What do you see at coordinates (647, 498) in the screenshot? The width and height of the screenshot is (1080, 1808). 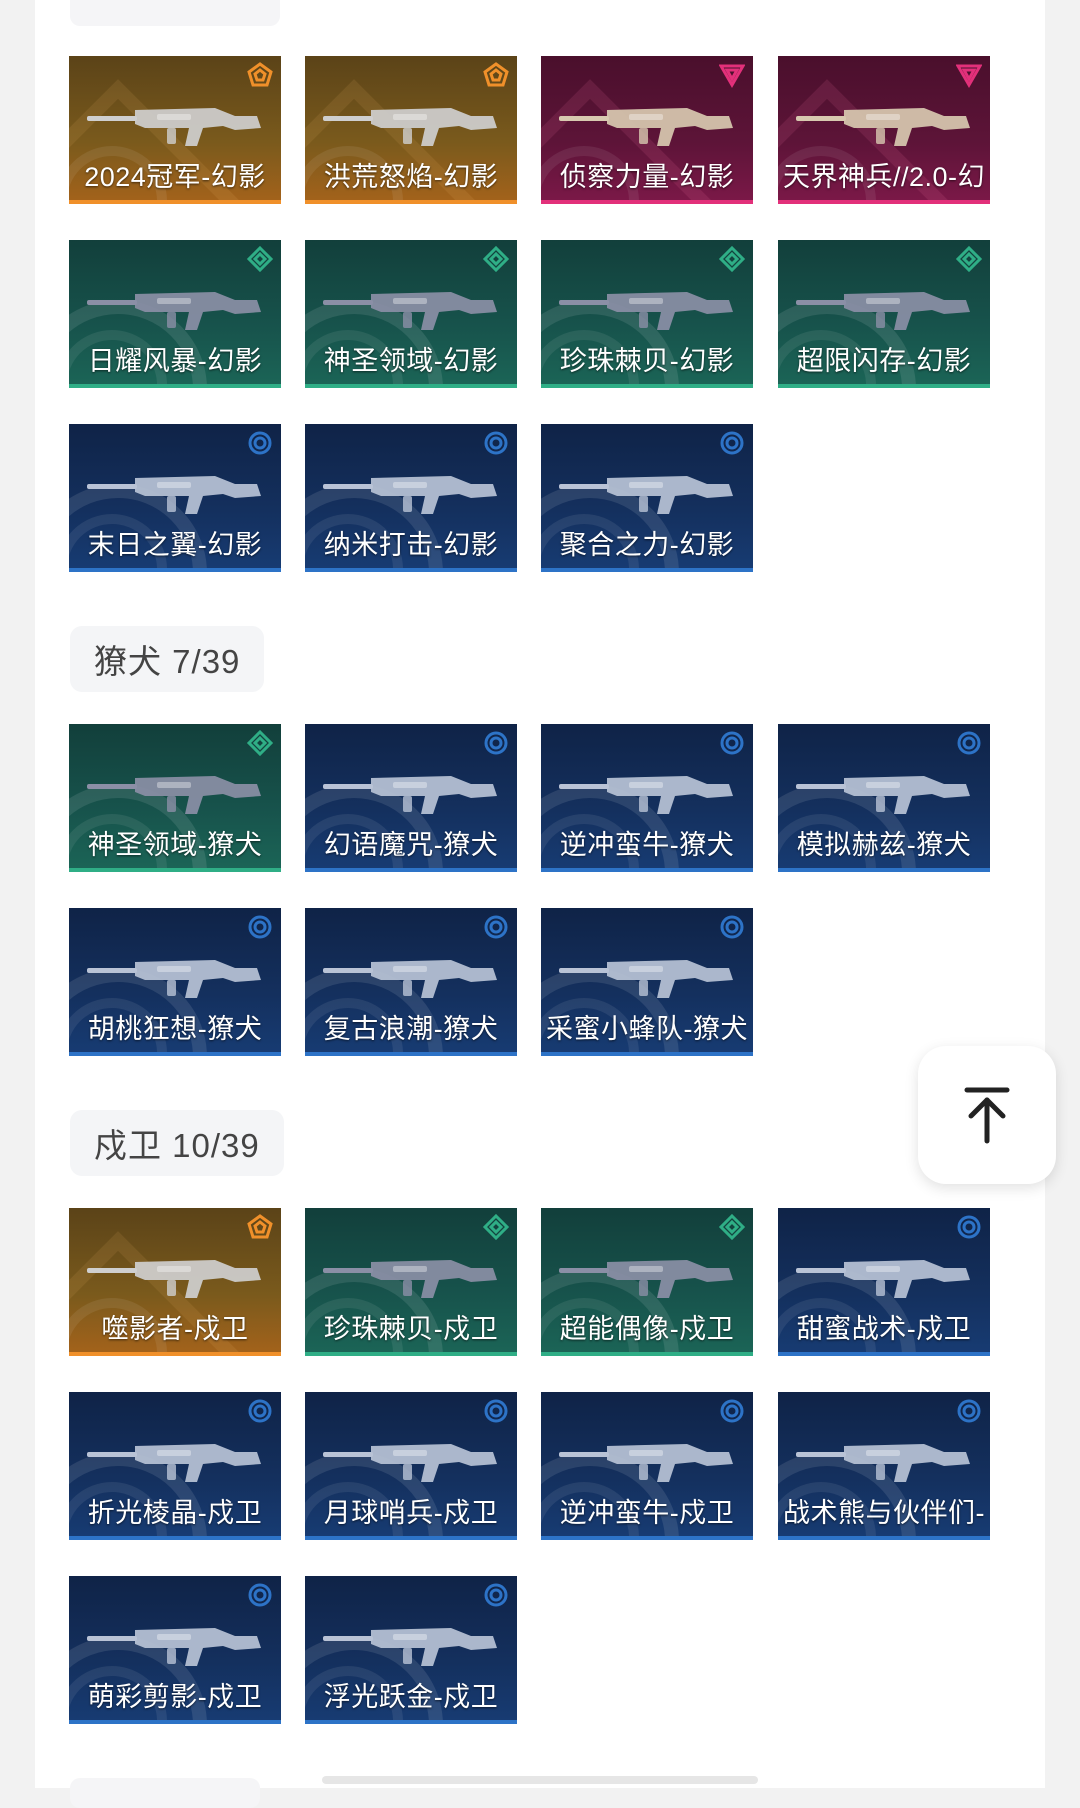 I see `skin-tile: 聚合之力-幻影` at bounding box center [647, 498].